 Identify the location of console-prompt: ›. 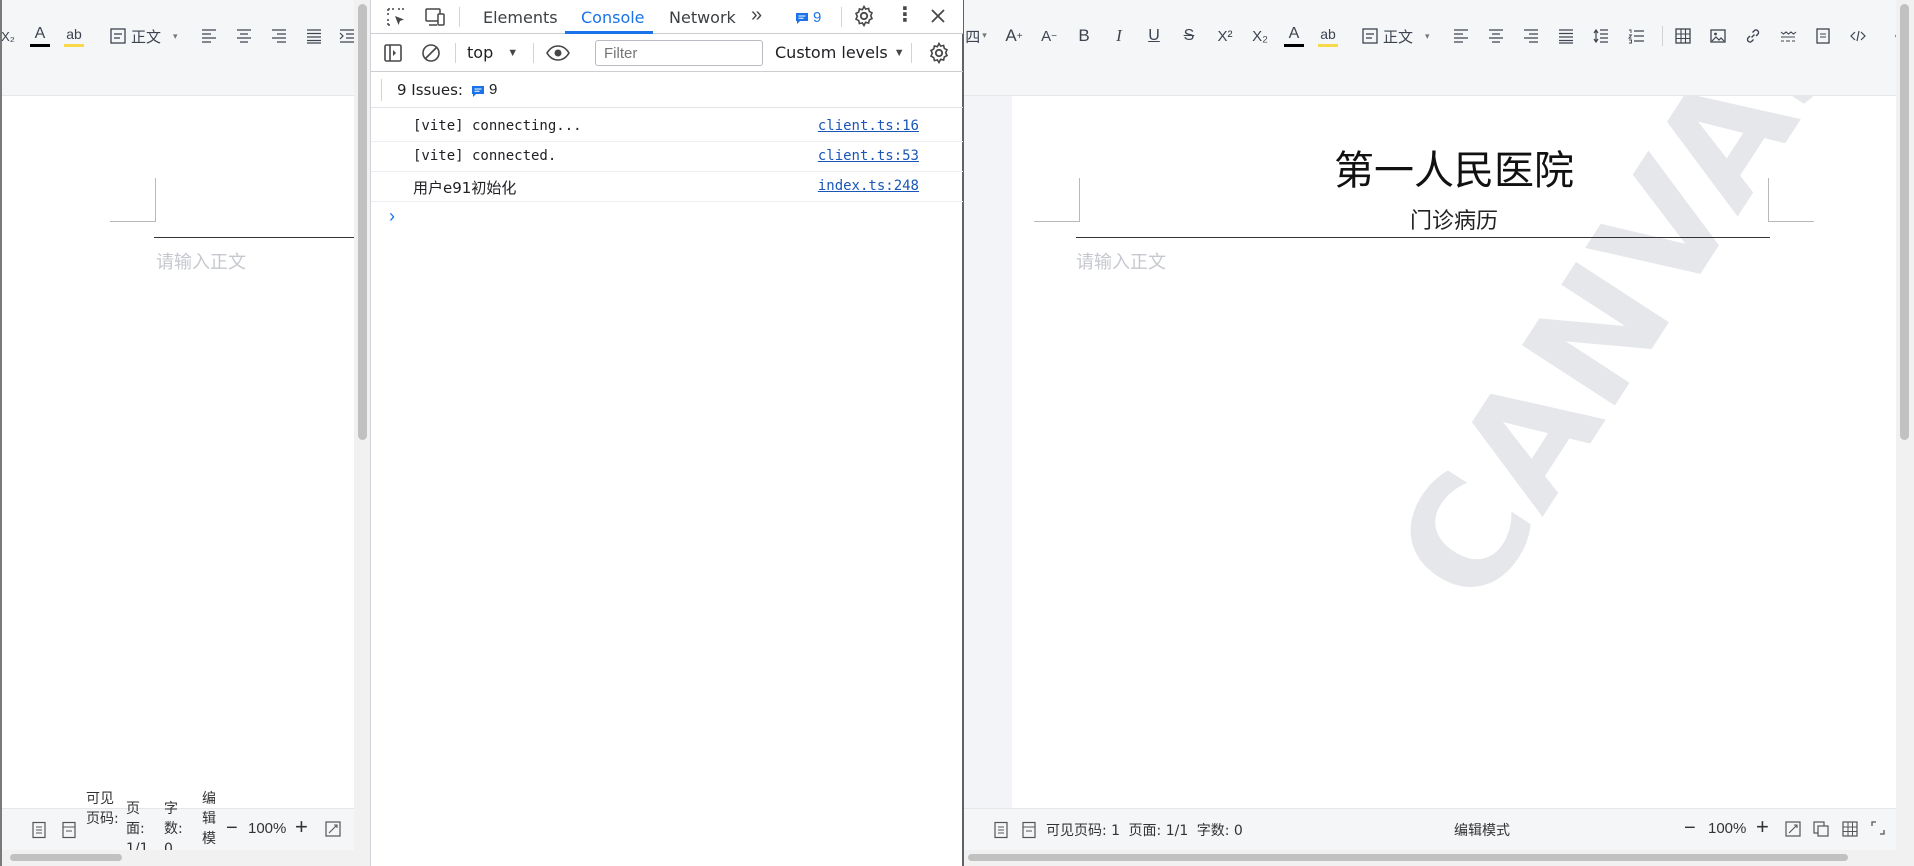
(667, 219).